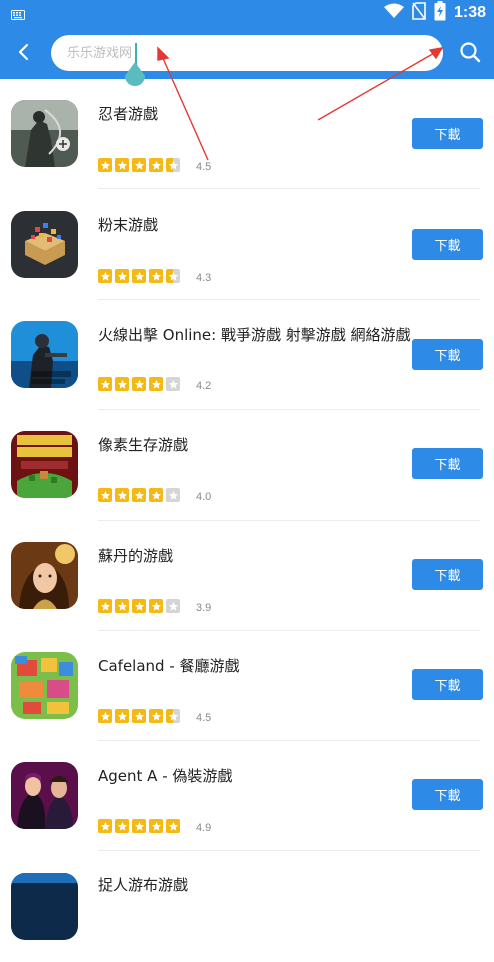  Describe the element at coordinates (247, 796) in the screenshot. I see `list-item: Agent A - 偽裝游戲 4.9 下載` at that location.